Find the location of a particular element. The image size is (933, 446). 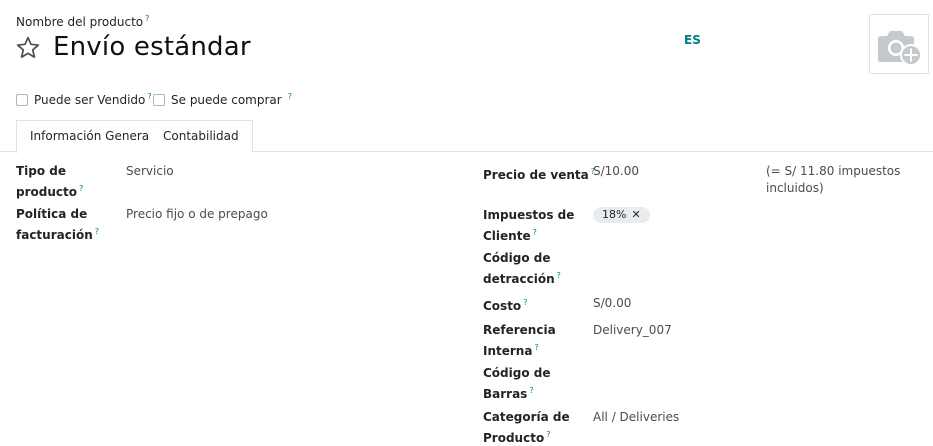

remove-tag-icon: ✕ is located at coordinates (635, 214).